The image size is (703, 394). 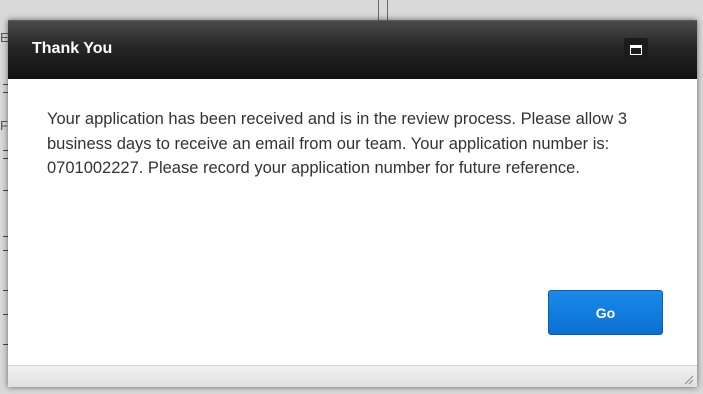 I want to click on maximize-icon, so click(x=636, y=50).